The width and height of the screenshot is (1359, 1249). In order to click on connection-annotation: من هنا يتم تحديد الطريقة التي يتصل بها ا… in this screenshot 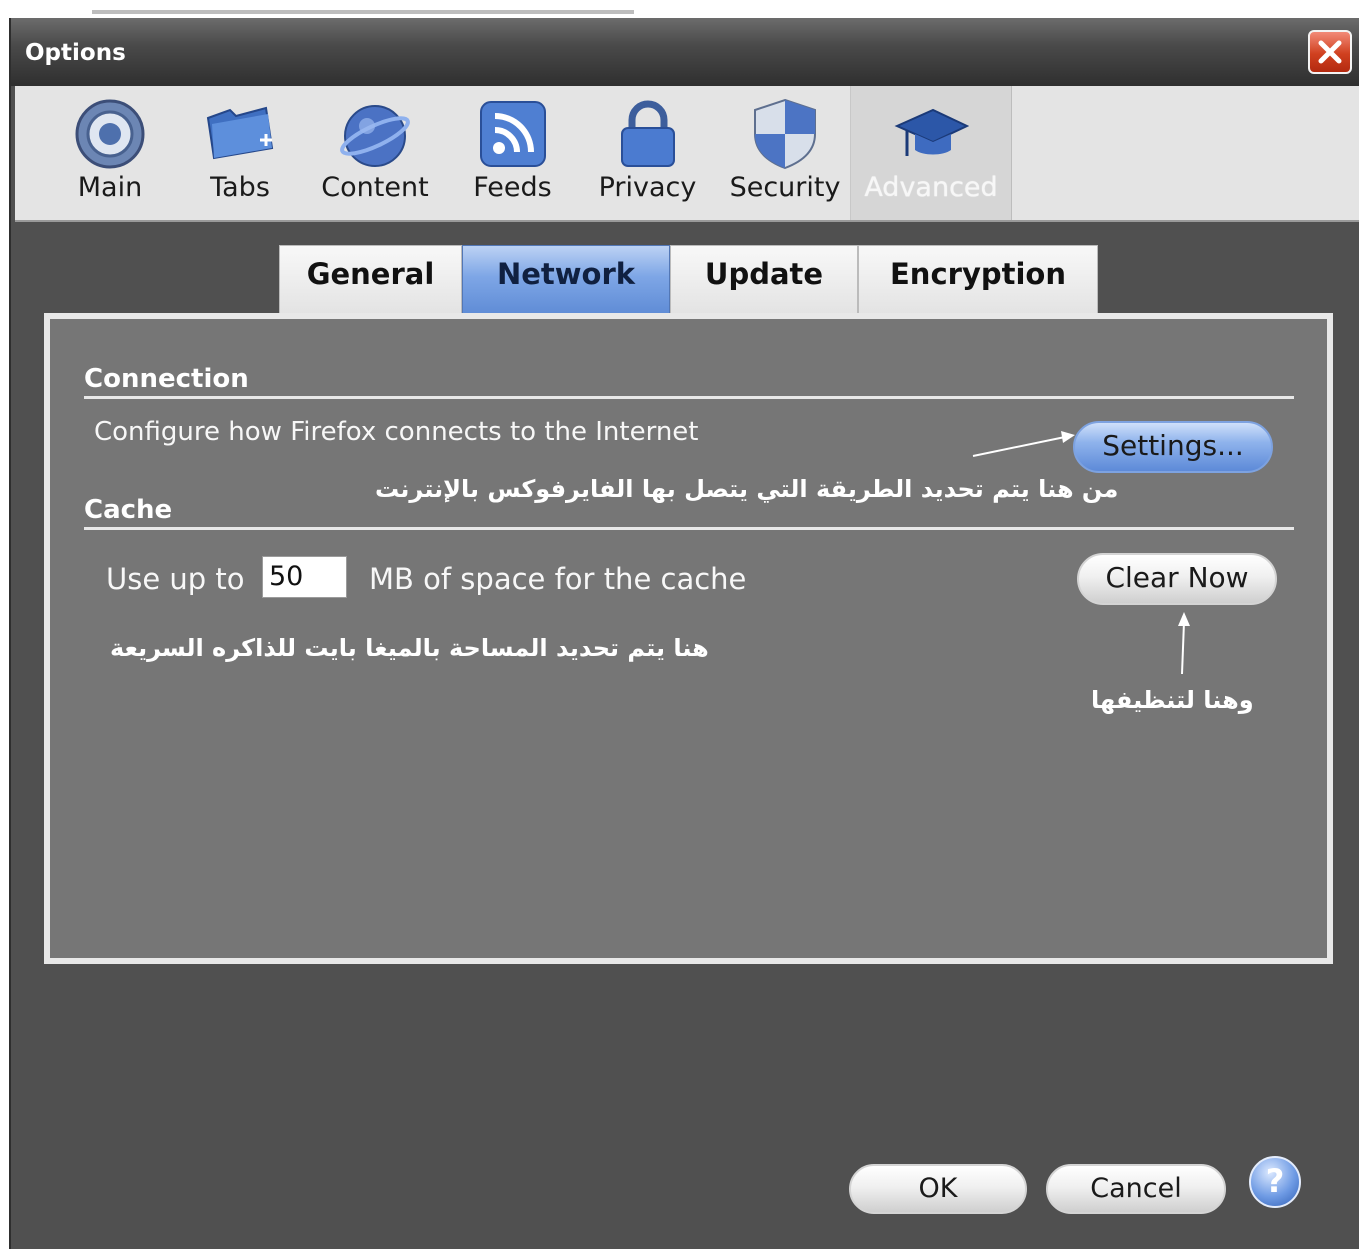, I will do `click(747, 489)`.